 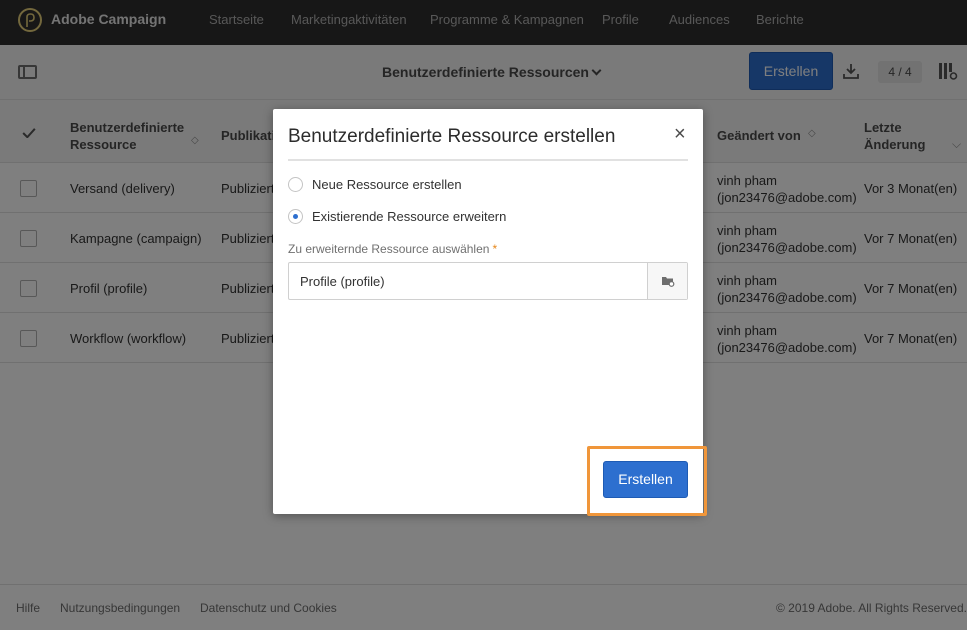 I want to click on dialog-divider, so click(x=488, y=160).